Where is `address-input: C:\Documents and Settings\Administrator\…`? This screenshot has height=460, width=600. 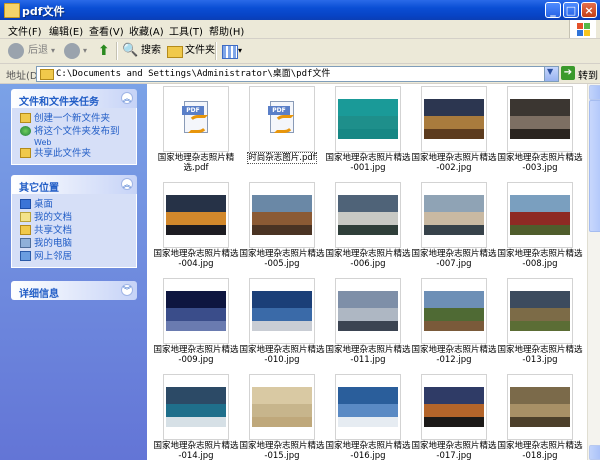
address-input: C:\Documents and Settings\Administrator\… is located at coordinates (297, 74).